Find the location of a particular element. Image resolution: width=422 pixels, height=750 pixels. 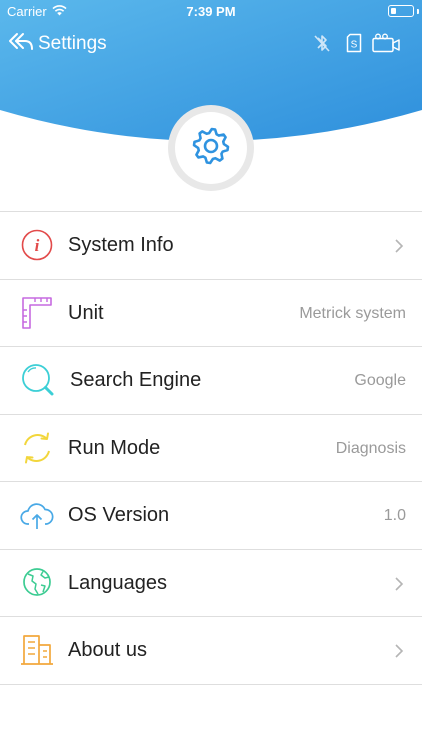

back-label: Settings is located at coordinates (72, 43).